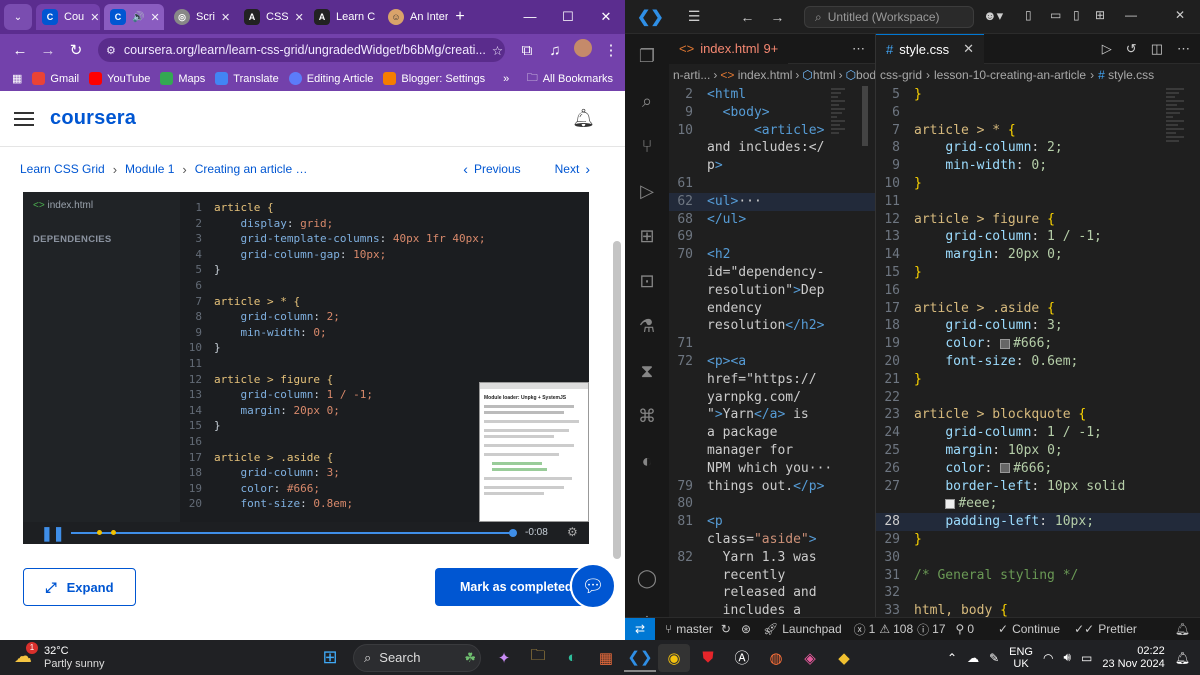 The width and height of the screenshot is (1200, 675). I want to click on pdf-icon: ⛊, so click(708, 658).